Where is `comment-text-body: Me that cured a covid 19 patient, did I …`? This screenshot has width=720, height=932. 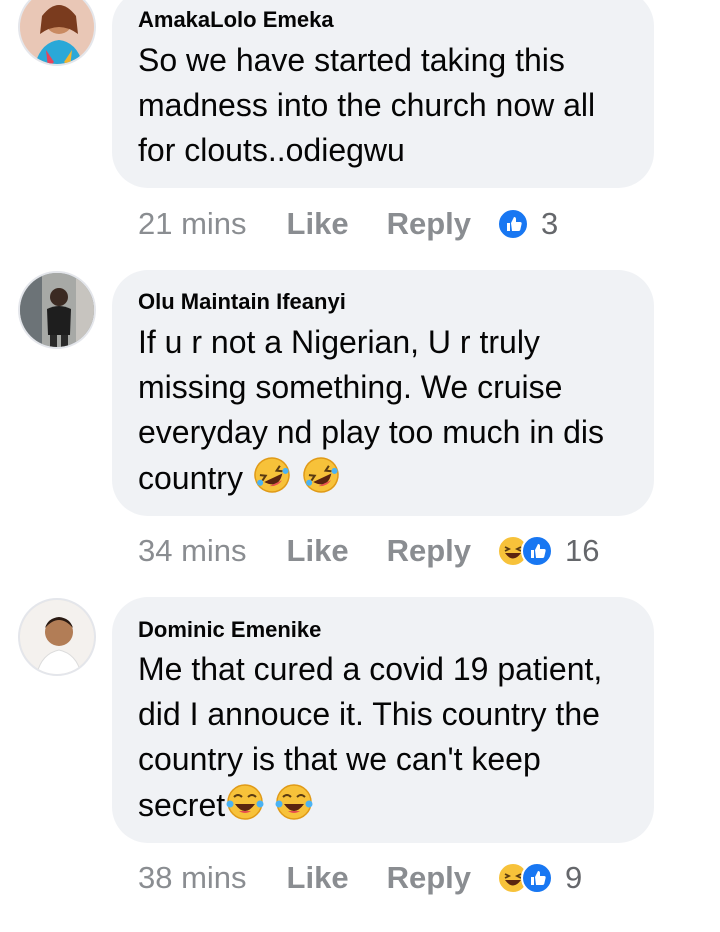 comment-text-body: Me that cured a covid 19 patient, did I … is located at coordinates (370, 737).